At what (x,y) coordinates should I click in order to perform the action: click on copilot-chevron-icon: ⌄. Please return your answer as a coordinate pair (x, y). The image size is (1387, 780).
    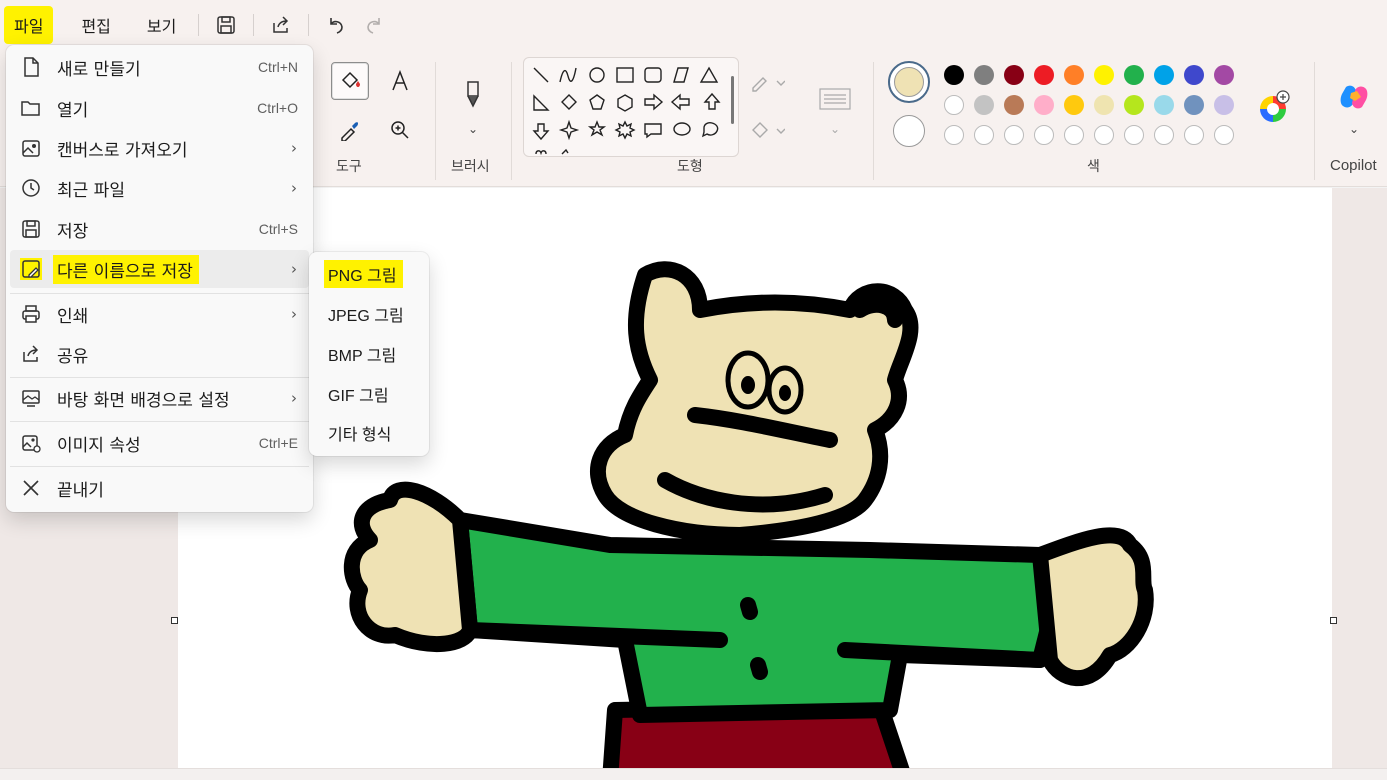
    Looking at the image, I should click on (1354, 129).